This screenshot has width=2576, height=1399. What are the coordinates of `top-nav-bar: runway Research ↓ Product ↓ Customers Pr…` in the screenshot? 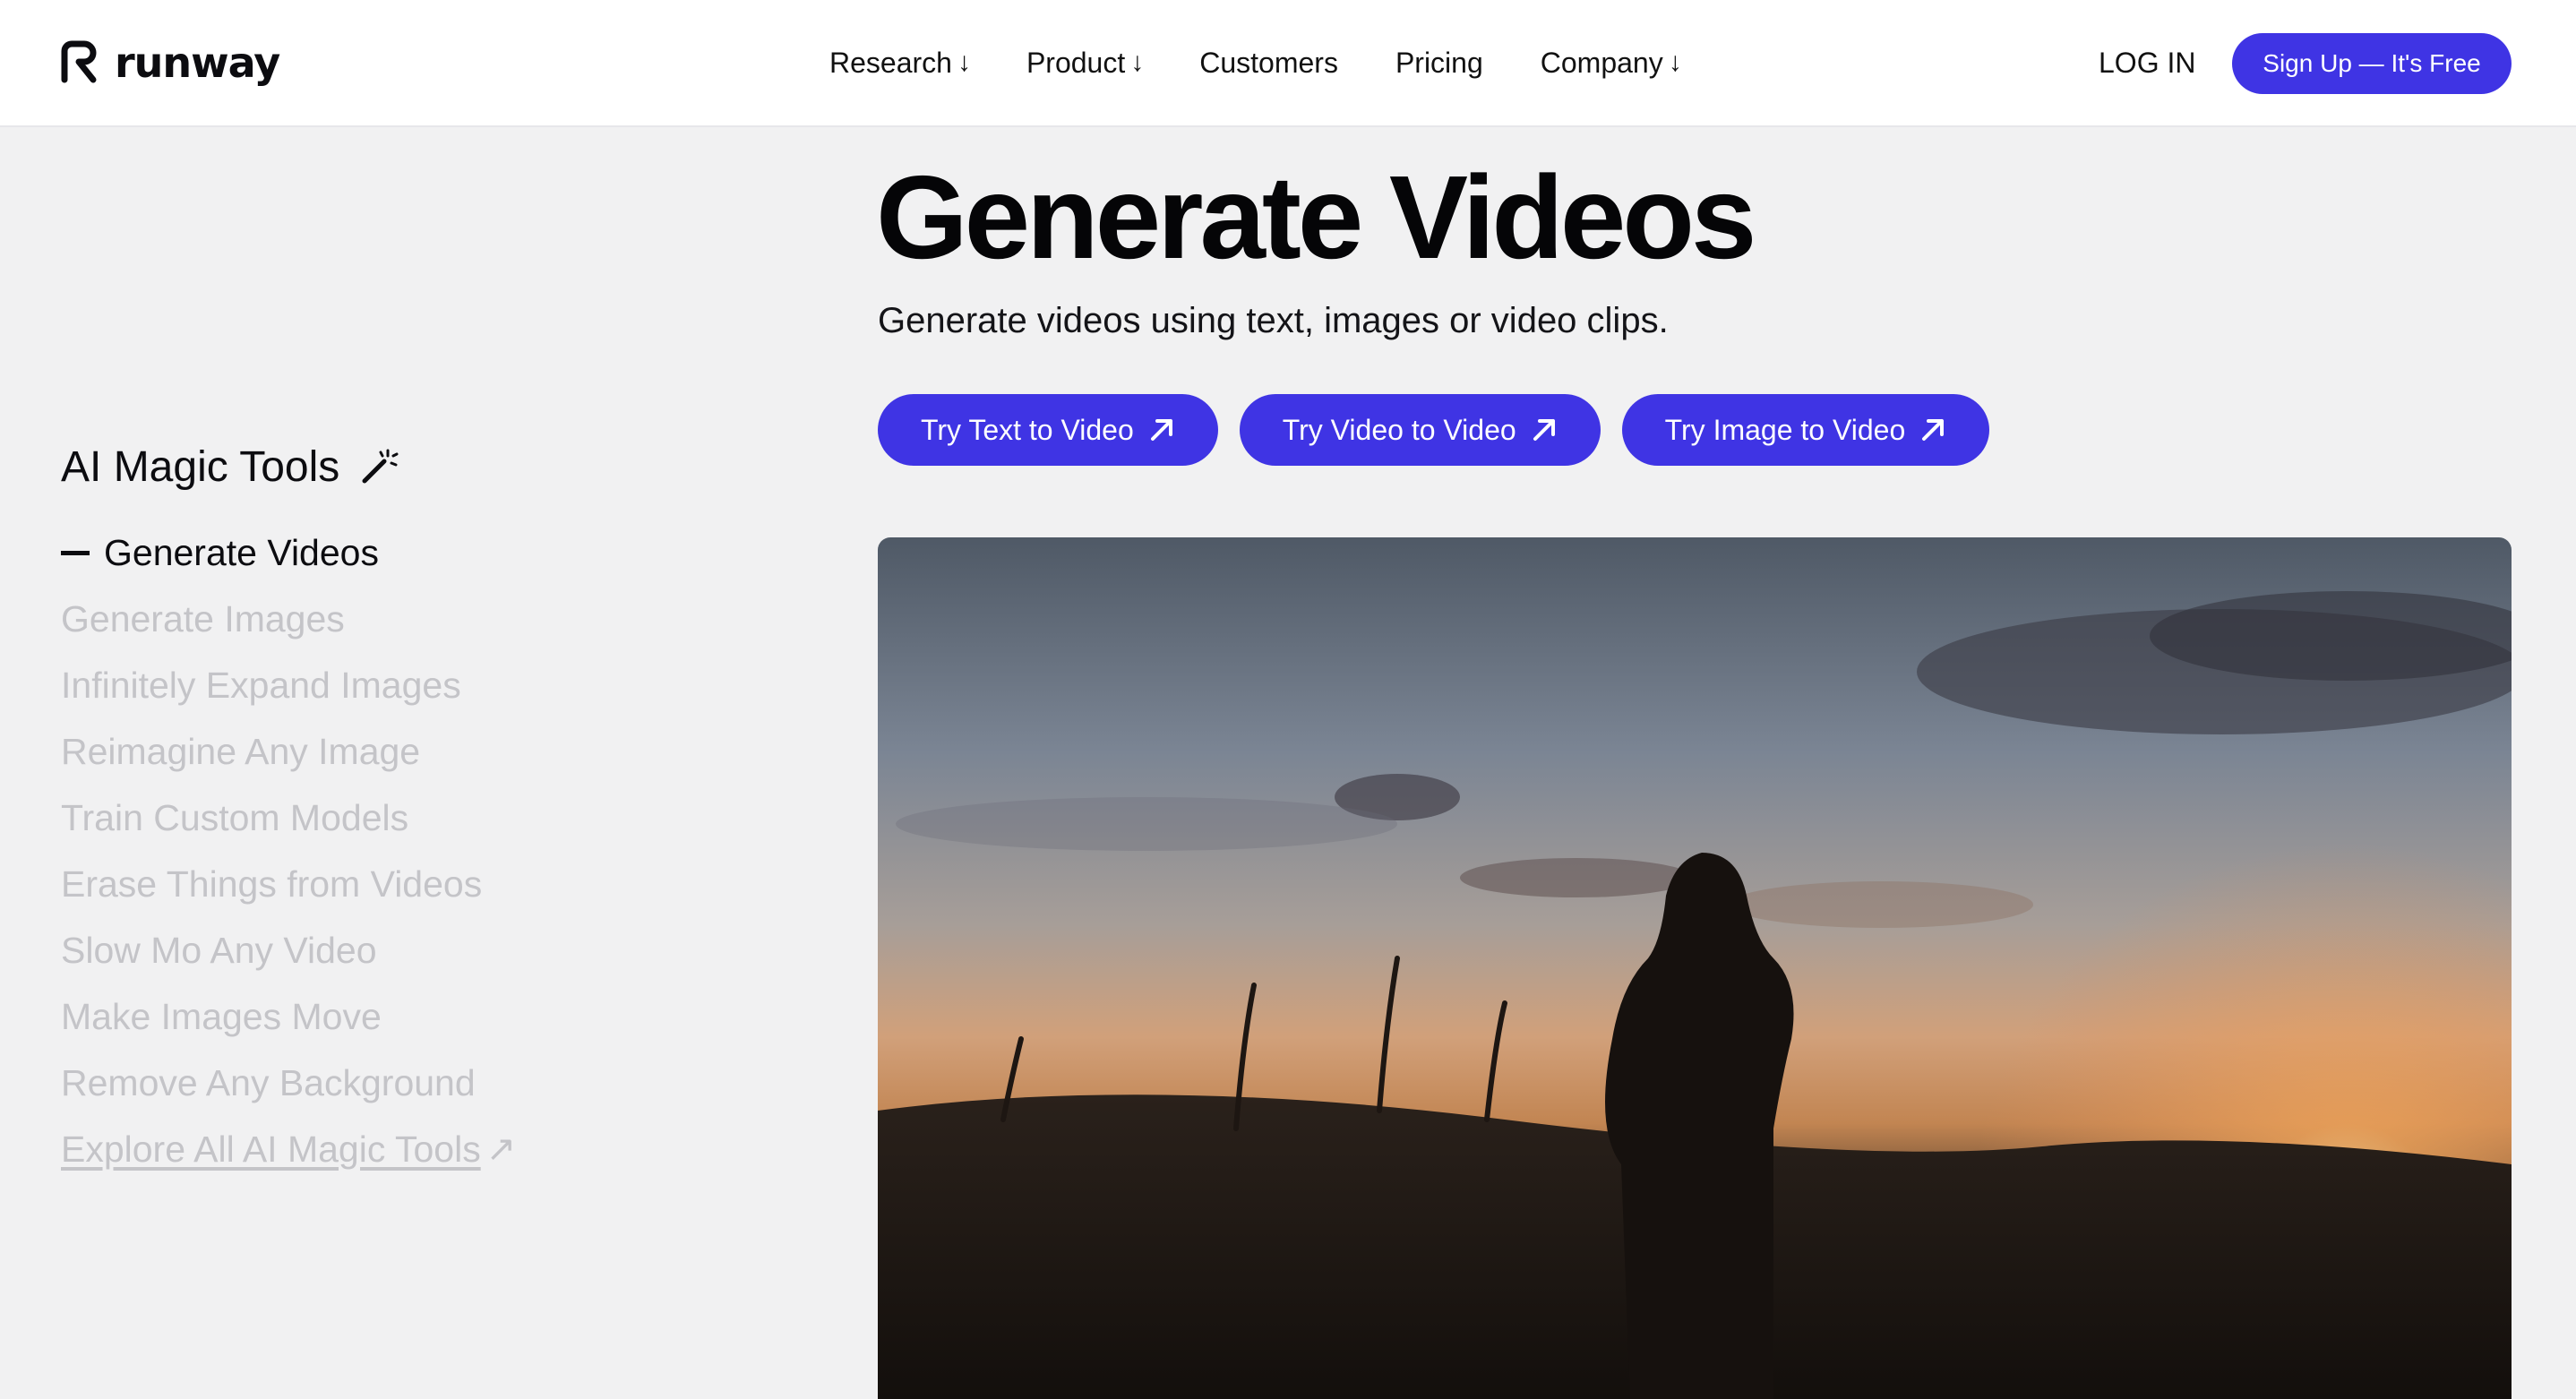 It's located at (1288, 63).